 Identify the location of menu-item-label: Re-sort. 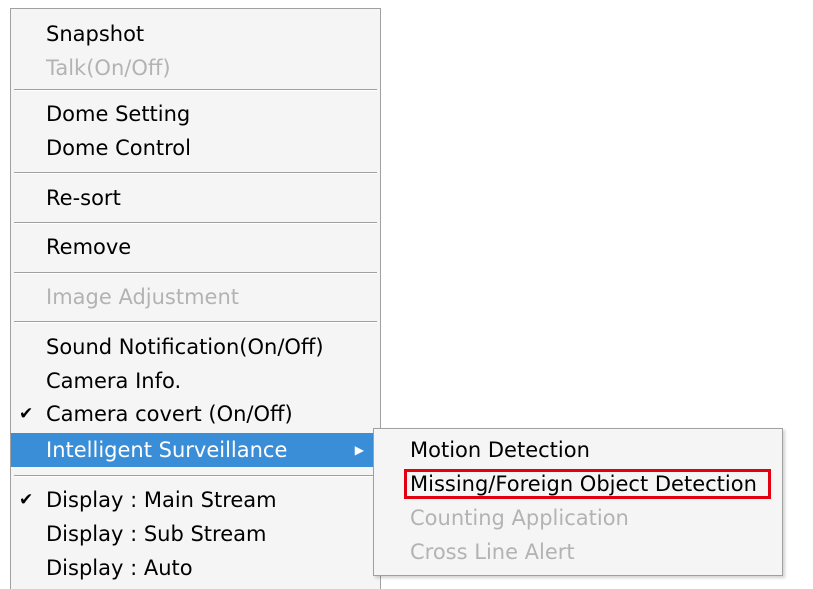
(83, 198).